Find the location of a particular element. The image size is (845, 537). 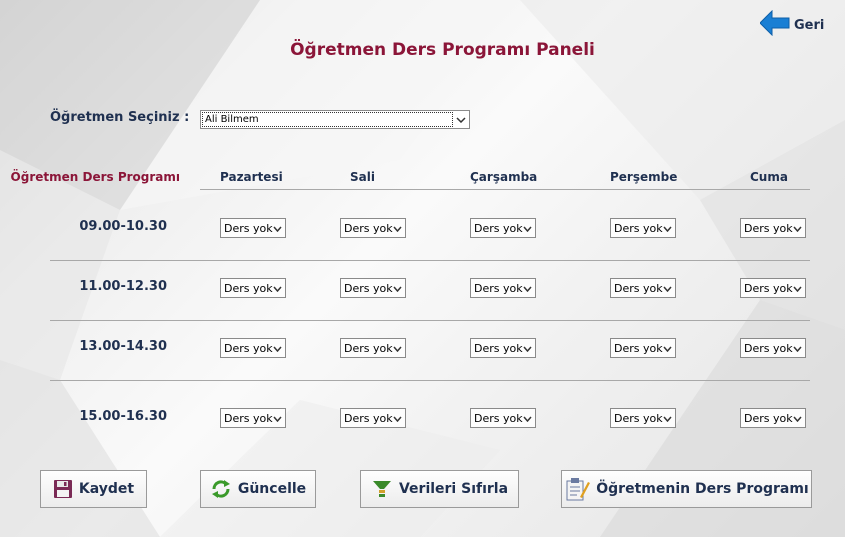

refresh-icon is located at coordinates (221, 489).